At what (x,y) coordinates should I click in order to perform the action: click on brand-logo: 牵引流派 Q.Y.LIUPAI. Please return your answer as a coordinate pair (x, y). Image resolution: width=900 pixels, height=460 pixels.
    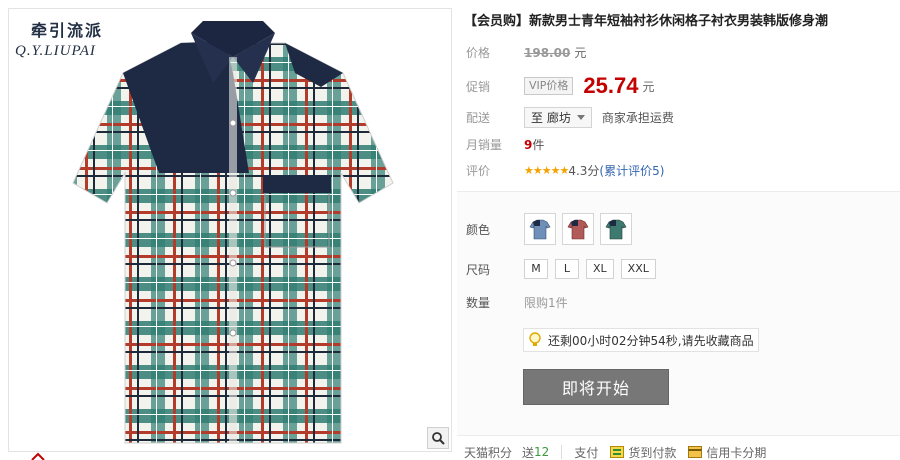
    Looking at the image, I should click on (59, 38).